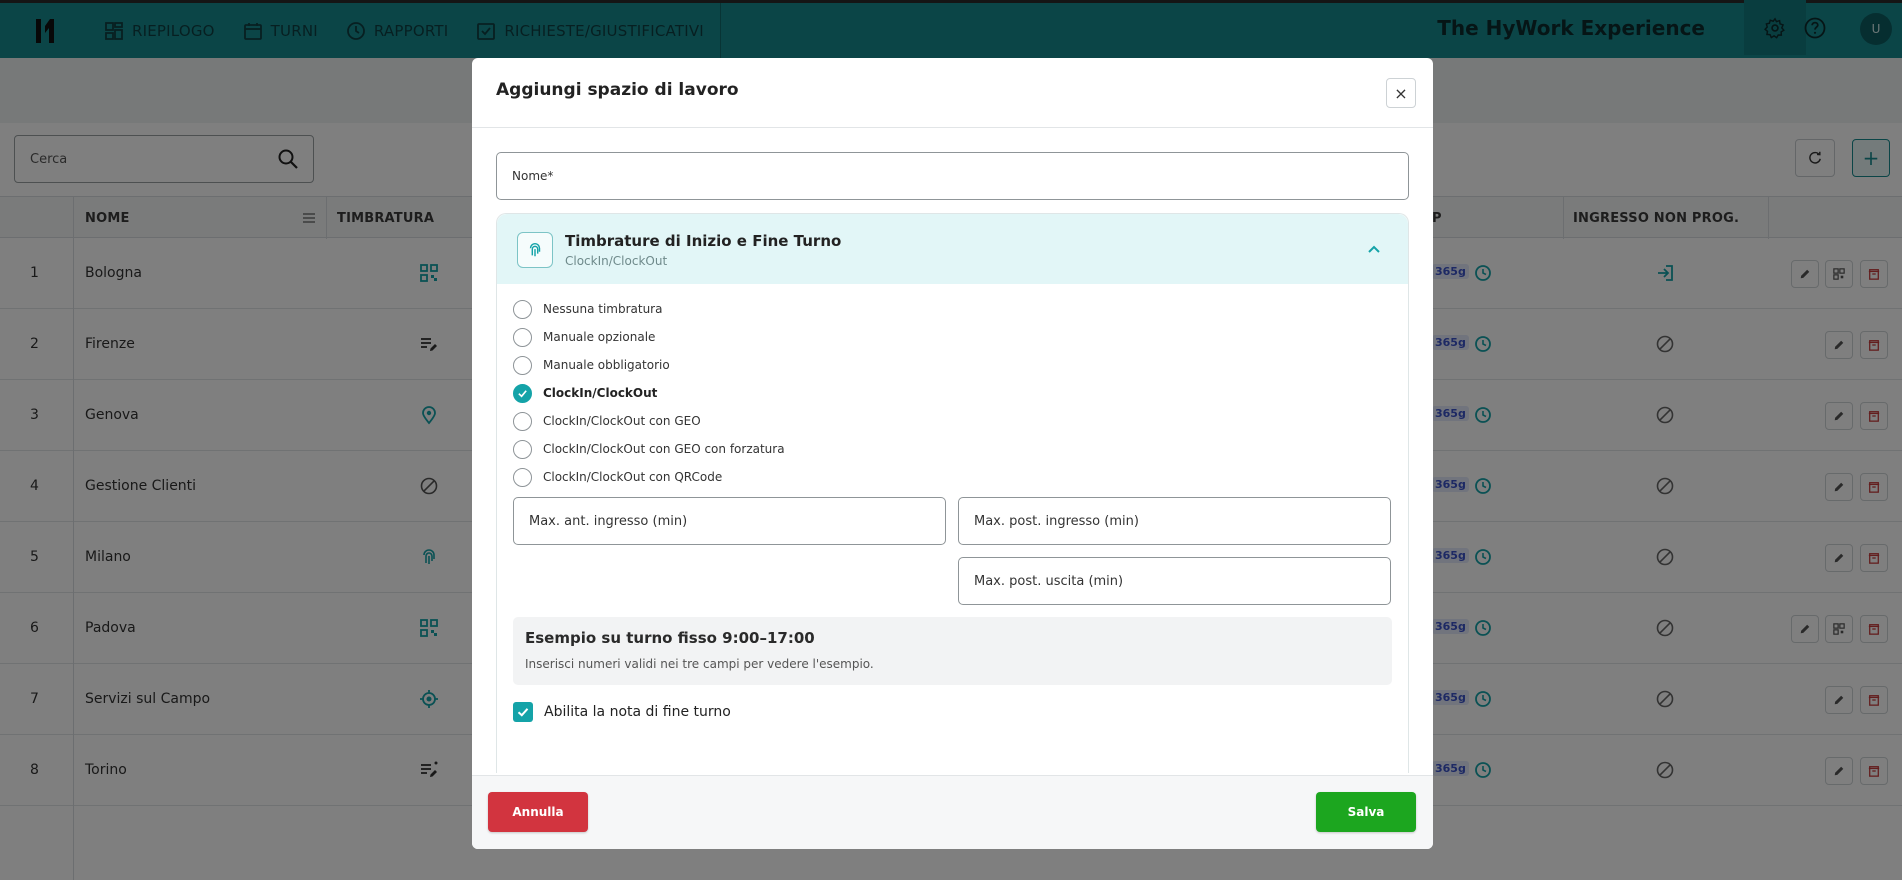  Describe the element at coordinates (952, 176) in the screenshot. I see `nome-input: Nome*` at that location.